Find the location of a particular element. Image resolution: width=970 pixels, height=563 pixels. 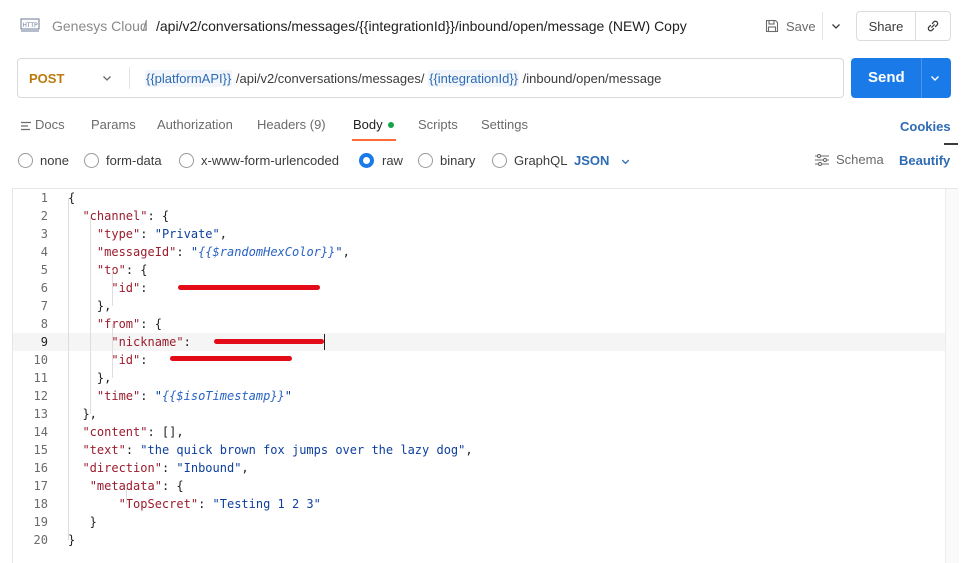

code-line: 9 "nickname": is located at coordinates (479, 342).